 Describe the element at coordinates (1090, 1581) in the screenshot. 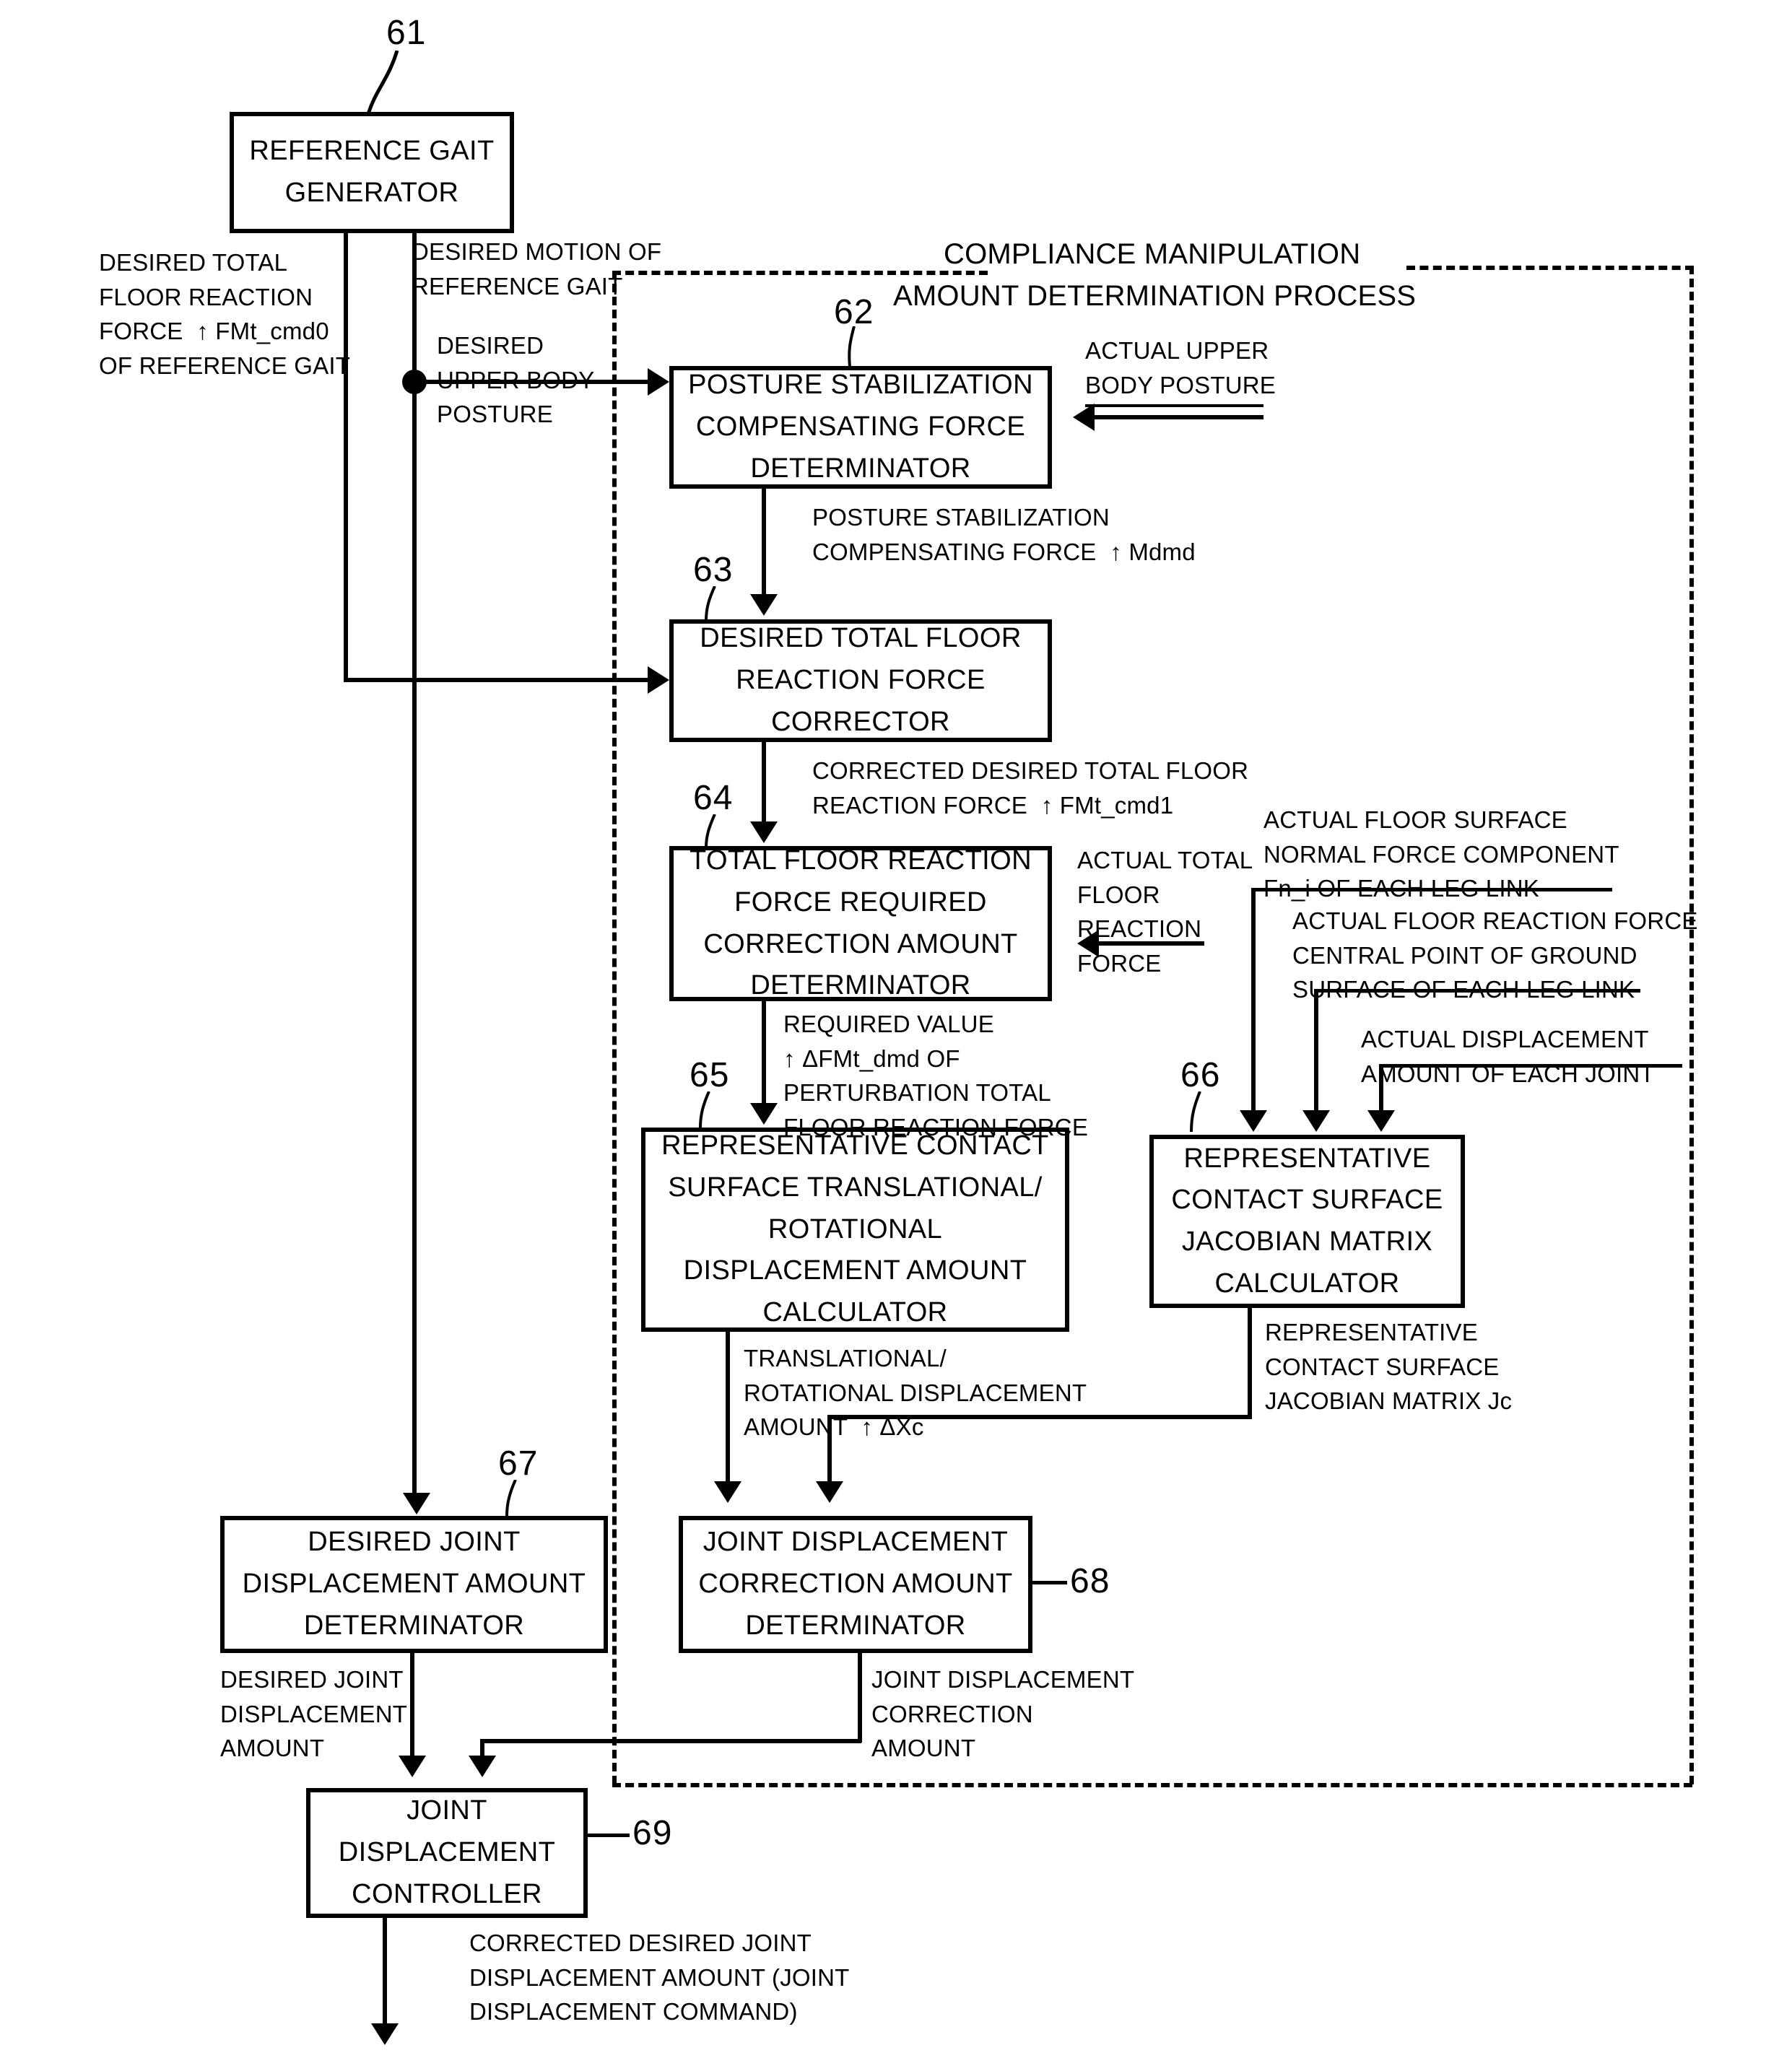

I see `numeral-68: 68` at that location.